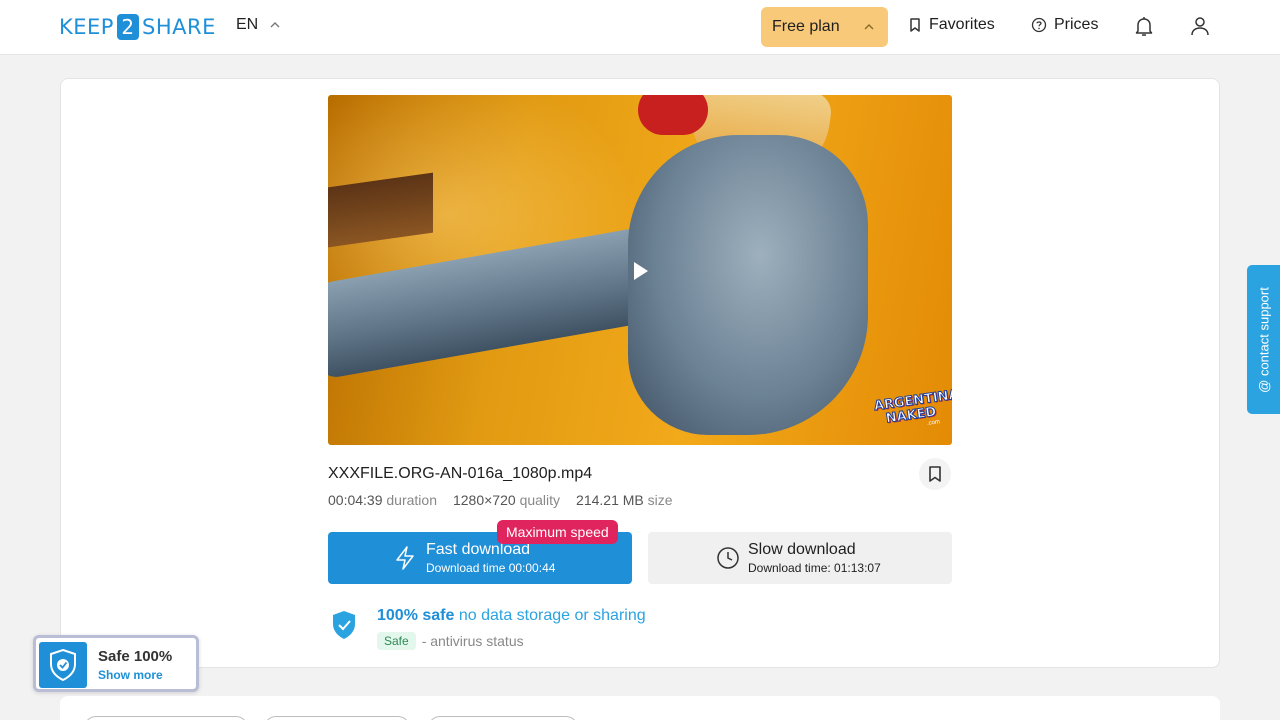  What do you see at coordinates (130, 675) in the screenshot?
I see `safe-widget-show-more: Show more` at bounding box center [130, 675].